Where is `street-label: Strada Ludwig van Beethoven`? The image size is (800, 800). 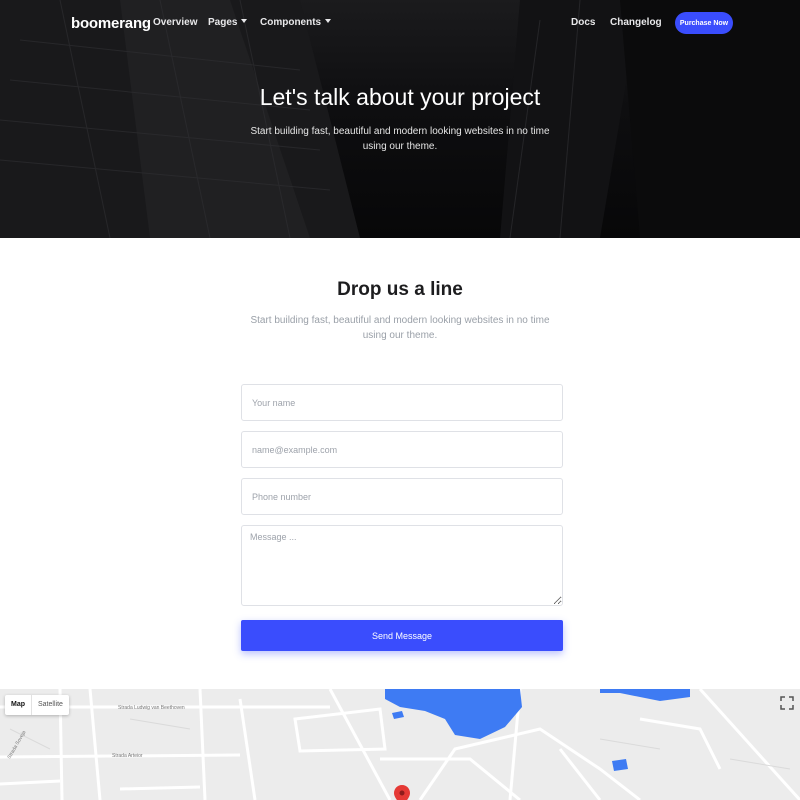 street-label: Strada Ludwig van Beethoven is located at coordinates (151, 708).